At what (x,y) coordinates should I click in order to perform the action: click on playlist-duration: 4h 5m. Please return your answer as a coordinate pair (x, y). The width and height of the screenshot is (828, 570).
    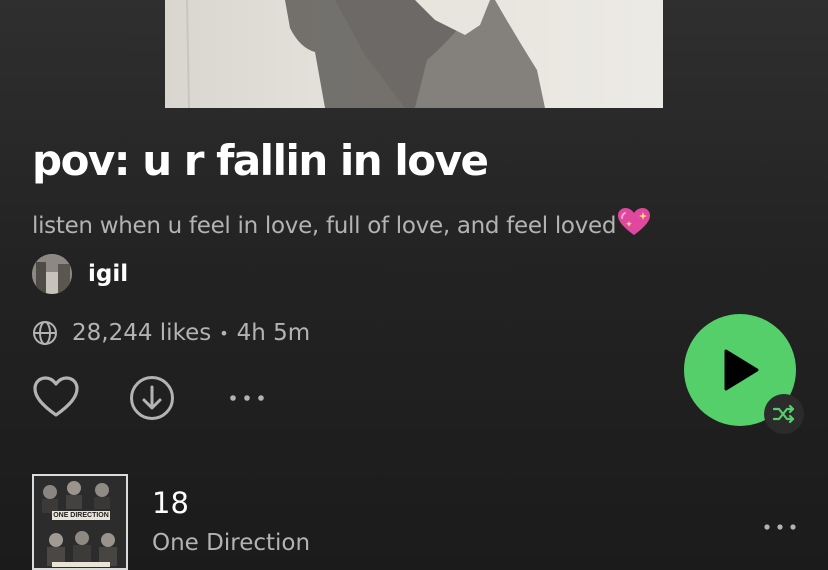
    Looking at the image, I should click on (273, 333).